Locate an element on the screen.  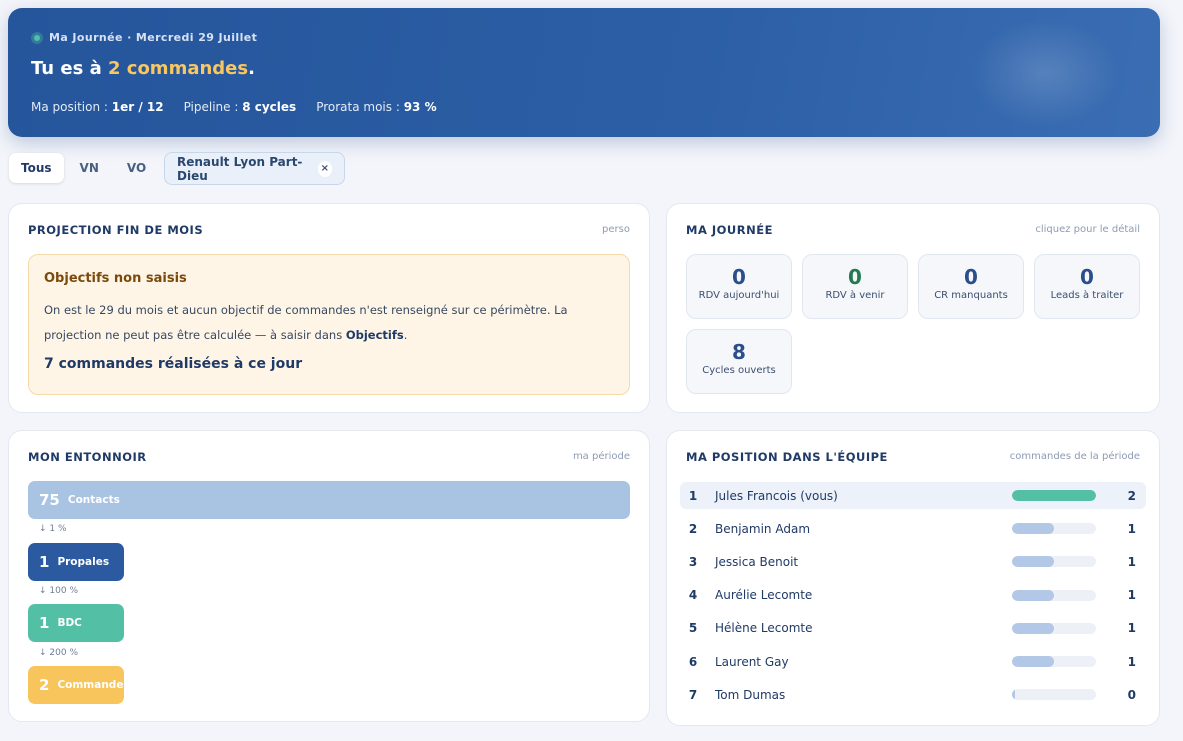
segment-vo: VO is located at coordinates (136, 168).